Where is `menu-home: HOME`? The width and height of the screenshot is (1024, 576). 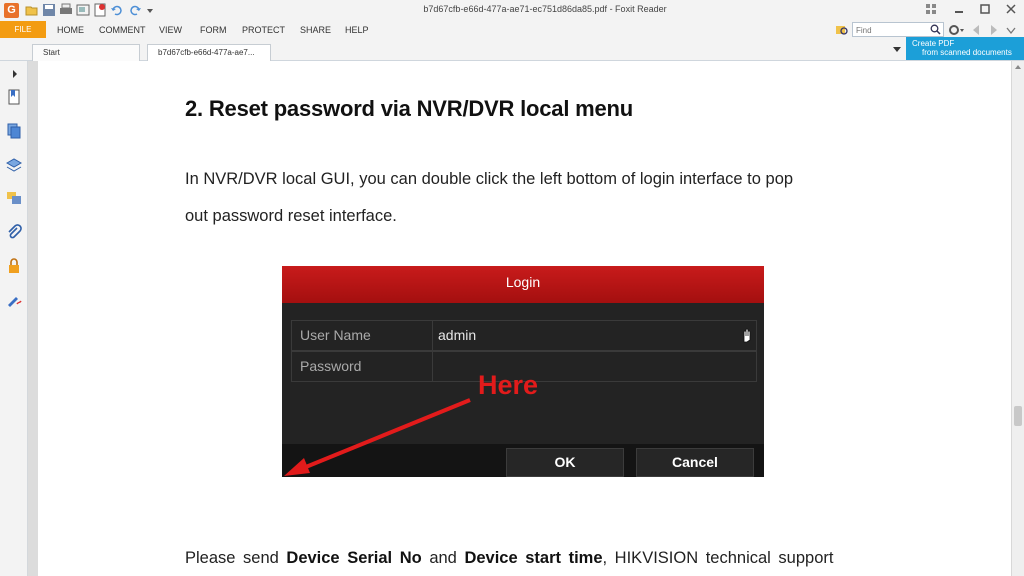
menu-home: HOME is located at coordinates (70, 30).